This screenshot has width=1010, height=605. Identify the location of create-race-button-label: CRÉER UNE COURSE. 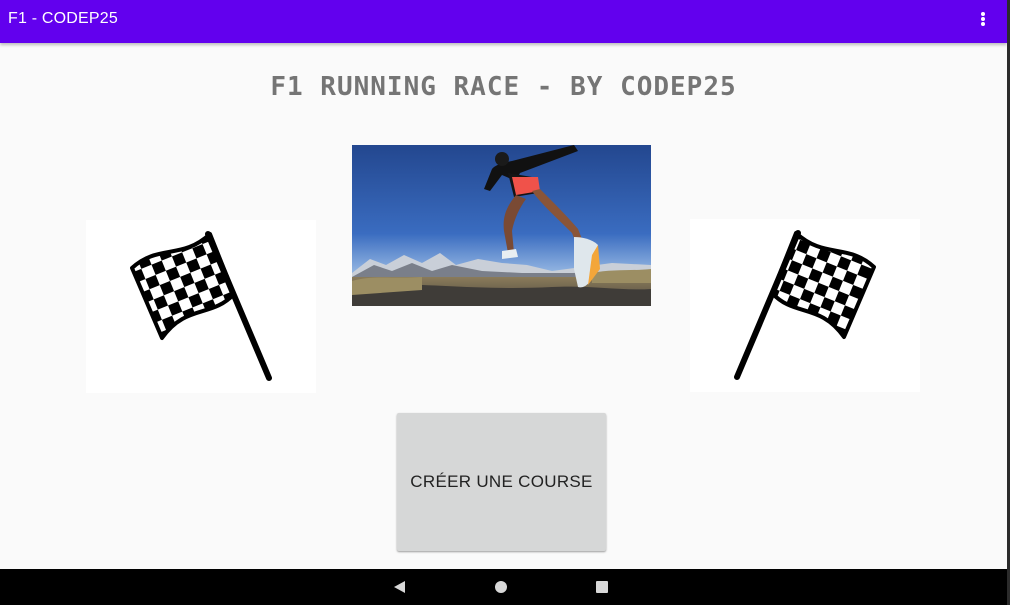
(501, 481).